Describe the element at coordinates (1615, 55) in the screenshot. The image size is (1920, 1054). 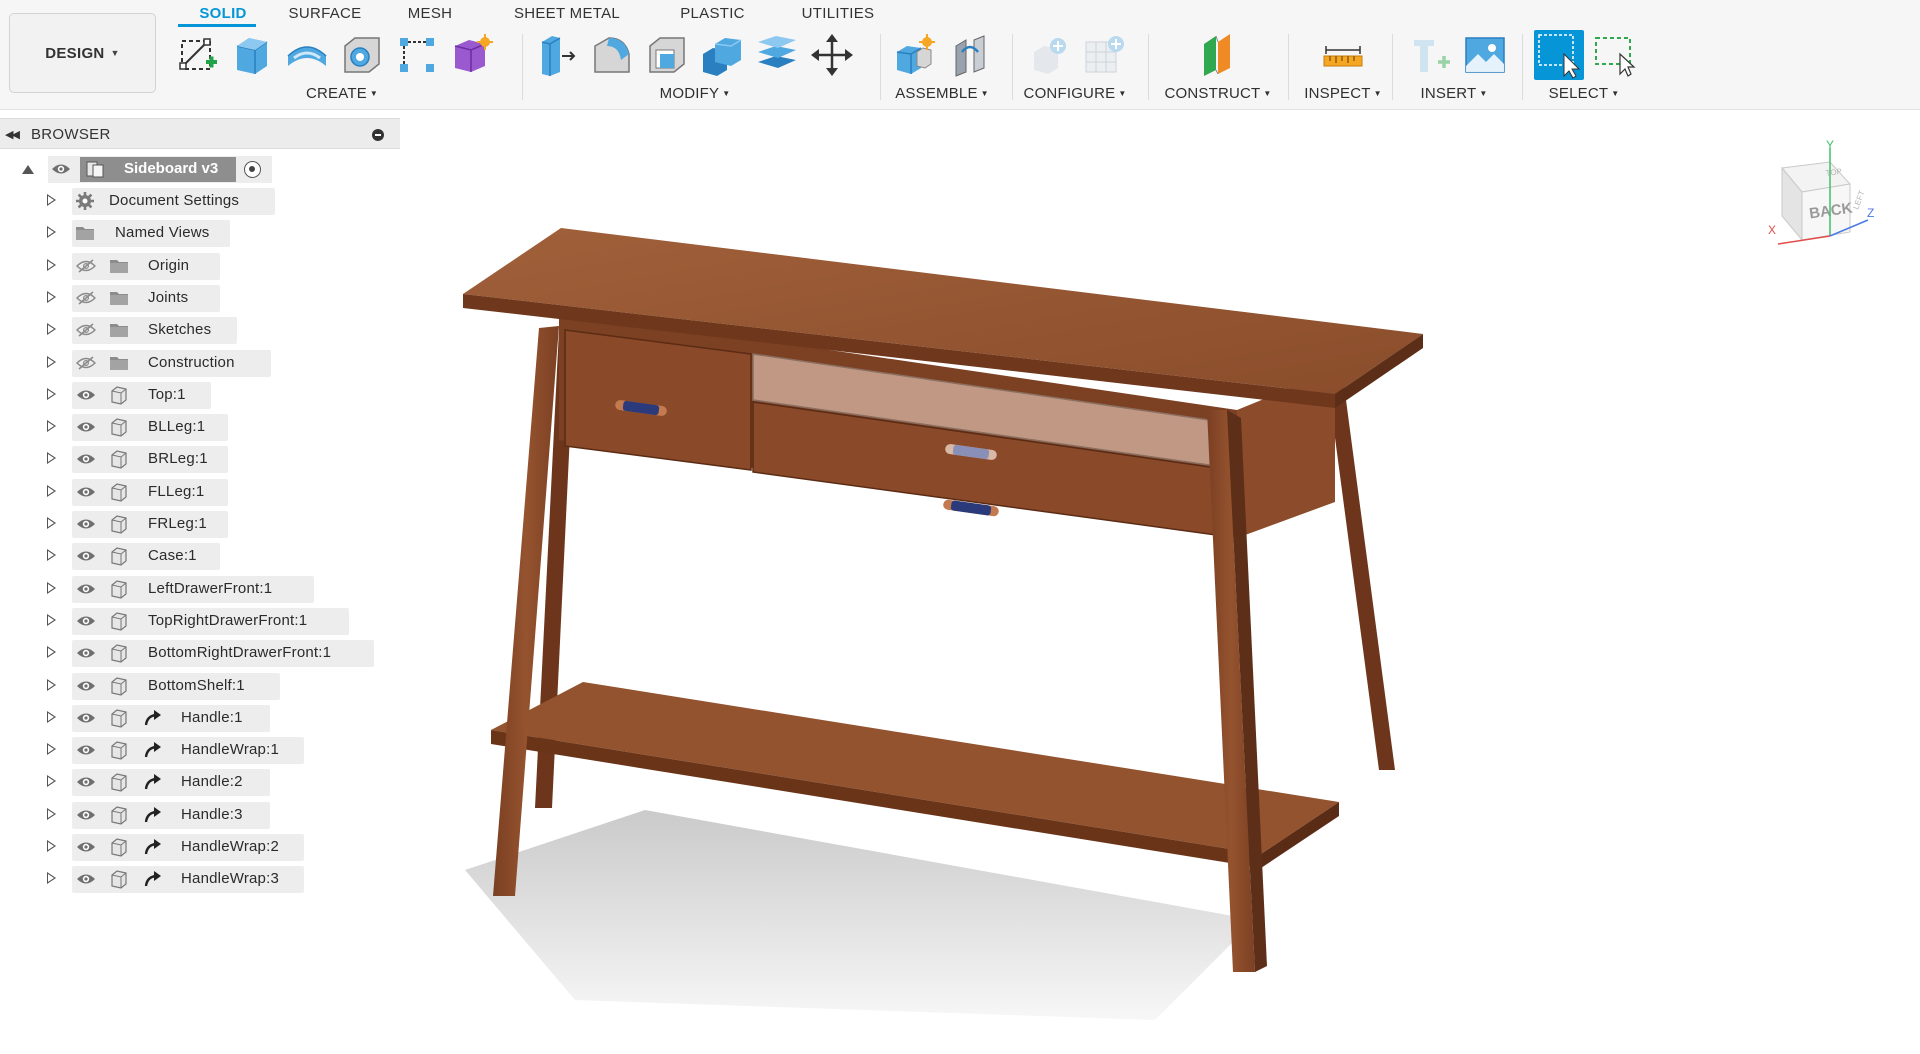
I see `window-select-icon` at that location.